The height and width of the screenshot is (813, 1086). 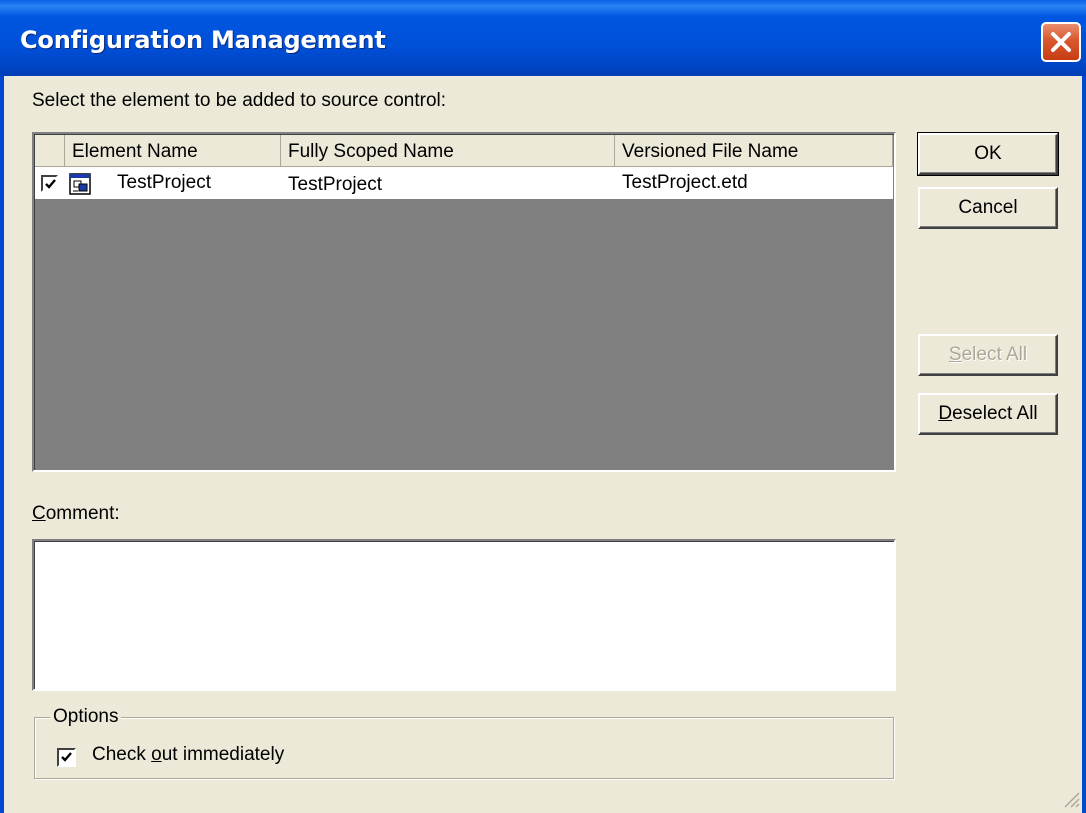 I want to click on header-fully-scoped-name: Fully Scoped Name, so click(x=448, y=151).